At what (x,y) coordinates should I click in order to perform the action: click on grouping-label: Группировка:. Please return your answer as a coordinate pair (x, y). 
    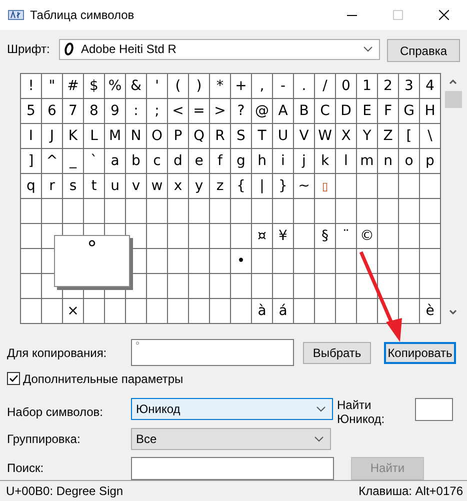
    Looking at the image, I should click on (44, 439).